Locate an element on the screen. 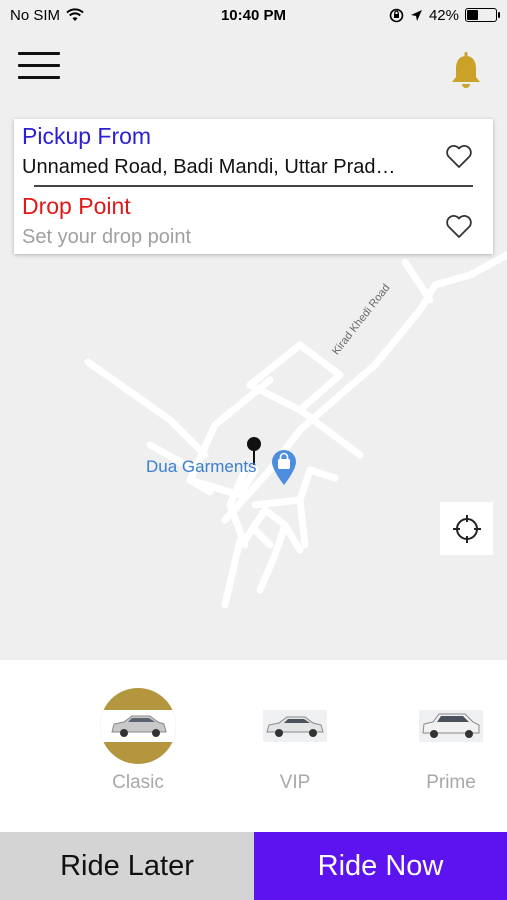  my-location-button is located at coordinates (466, 528).